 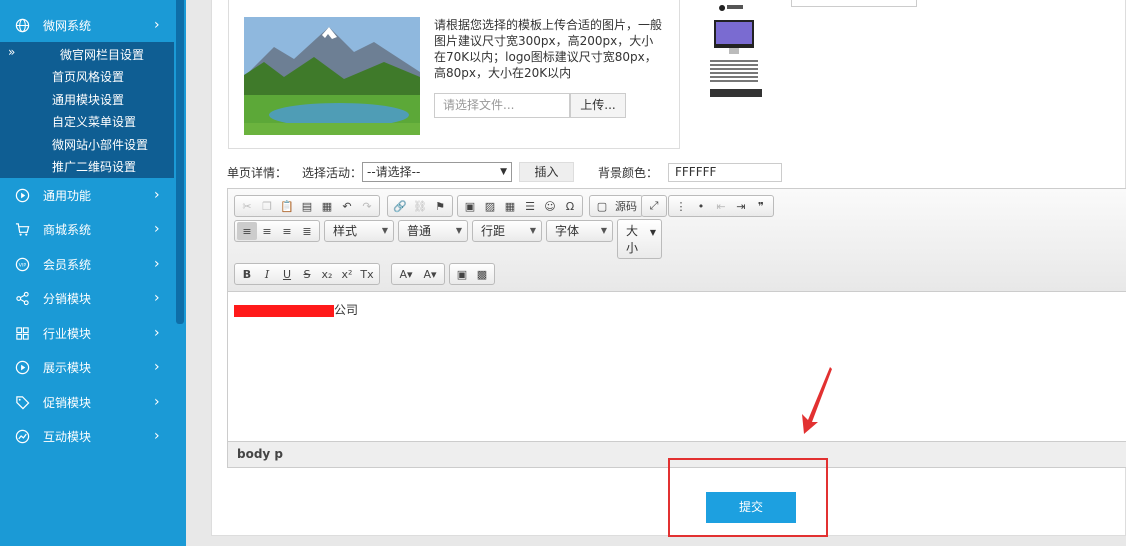 I want to click on maximize-icon: ⤢, so click(x=654, y=206).